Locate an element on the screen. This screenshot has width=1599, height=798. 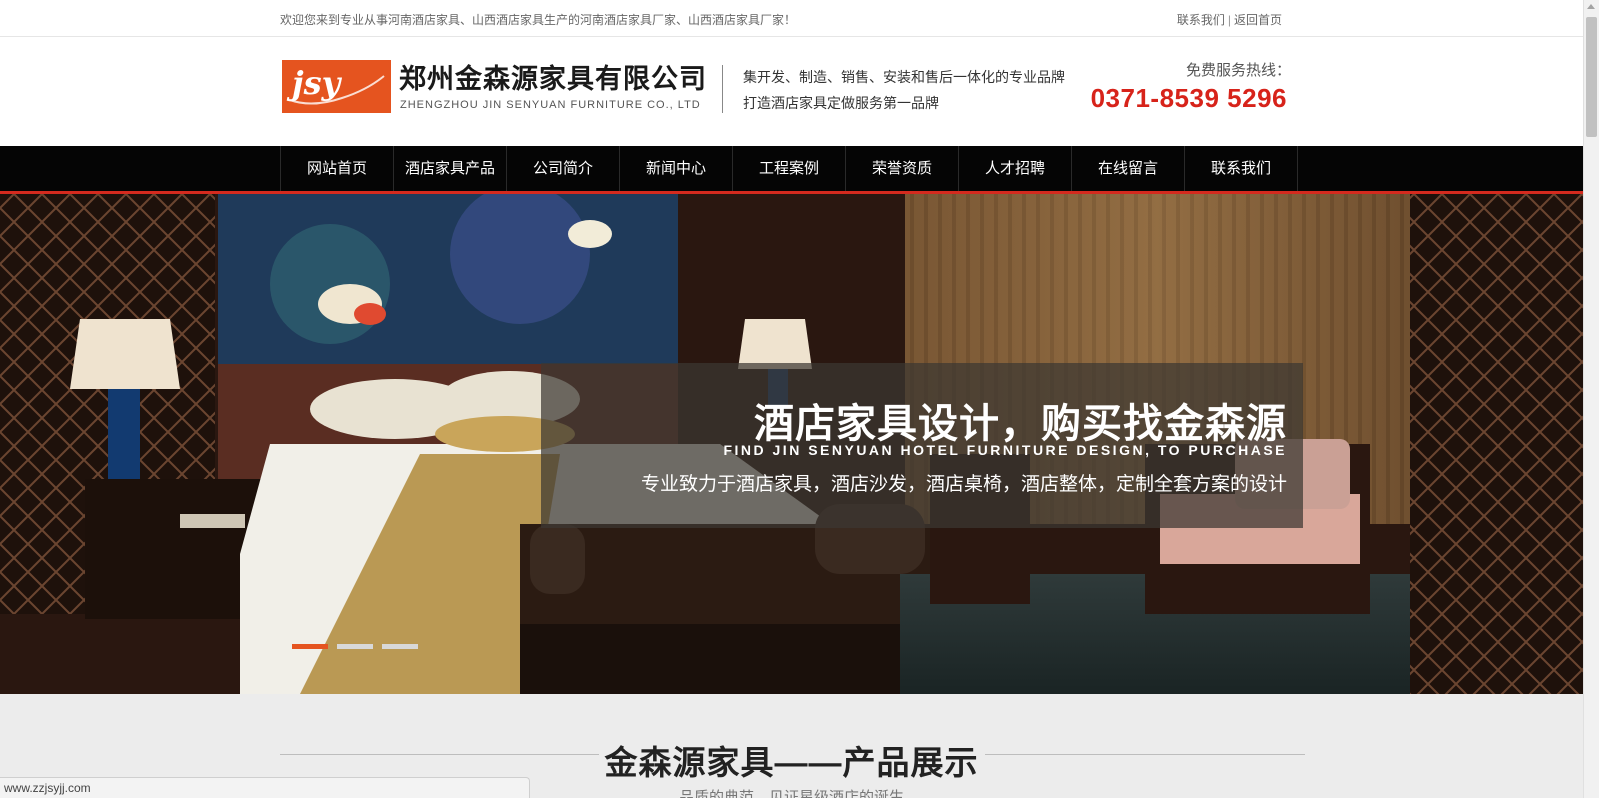
company-logo: jsy is located at coordinates (336, 86).